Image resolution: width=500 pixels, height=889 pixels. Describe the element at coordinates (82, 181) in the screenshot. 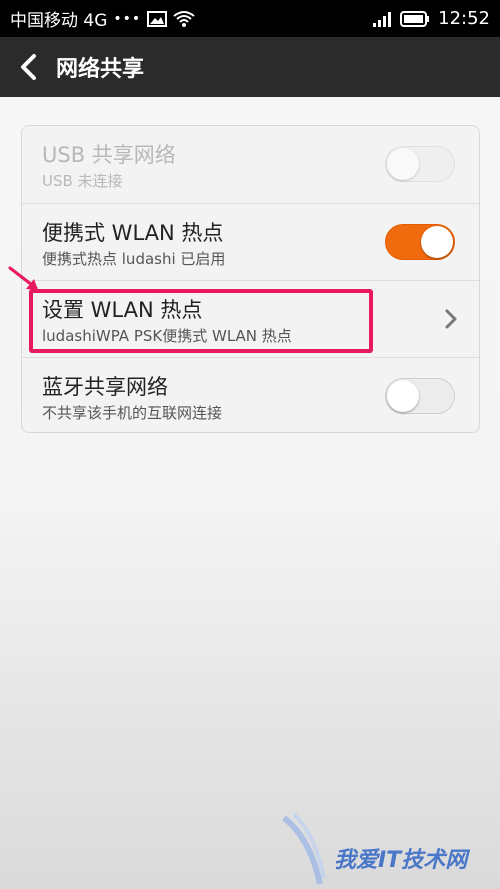

I see `row-subtitle: USB 未连接` at that location.